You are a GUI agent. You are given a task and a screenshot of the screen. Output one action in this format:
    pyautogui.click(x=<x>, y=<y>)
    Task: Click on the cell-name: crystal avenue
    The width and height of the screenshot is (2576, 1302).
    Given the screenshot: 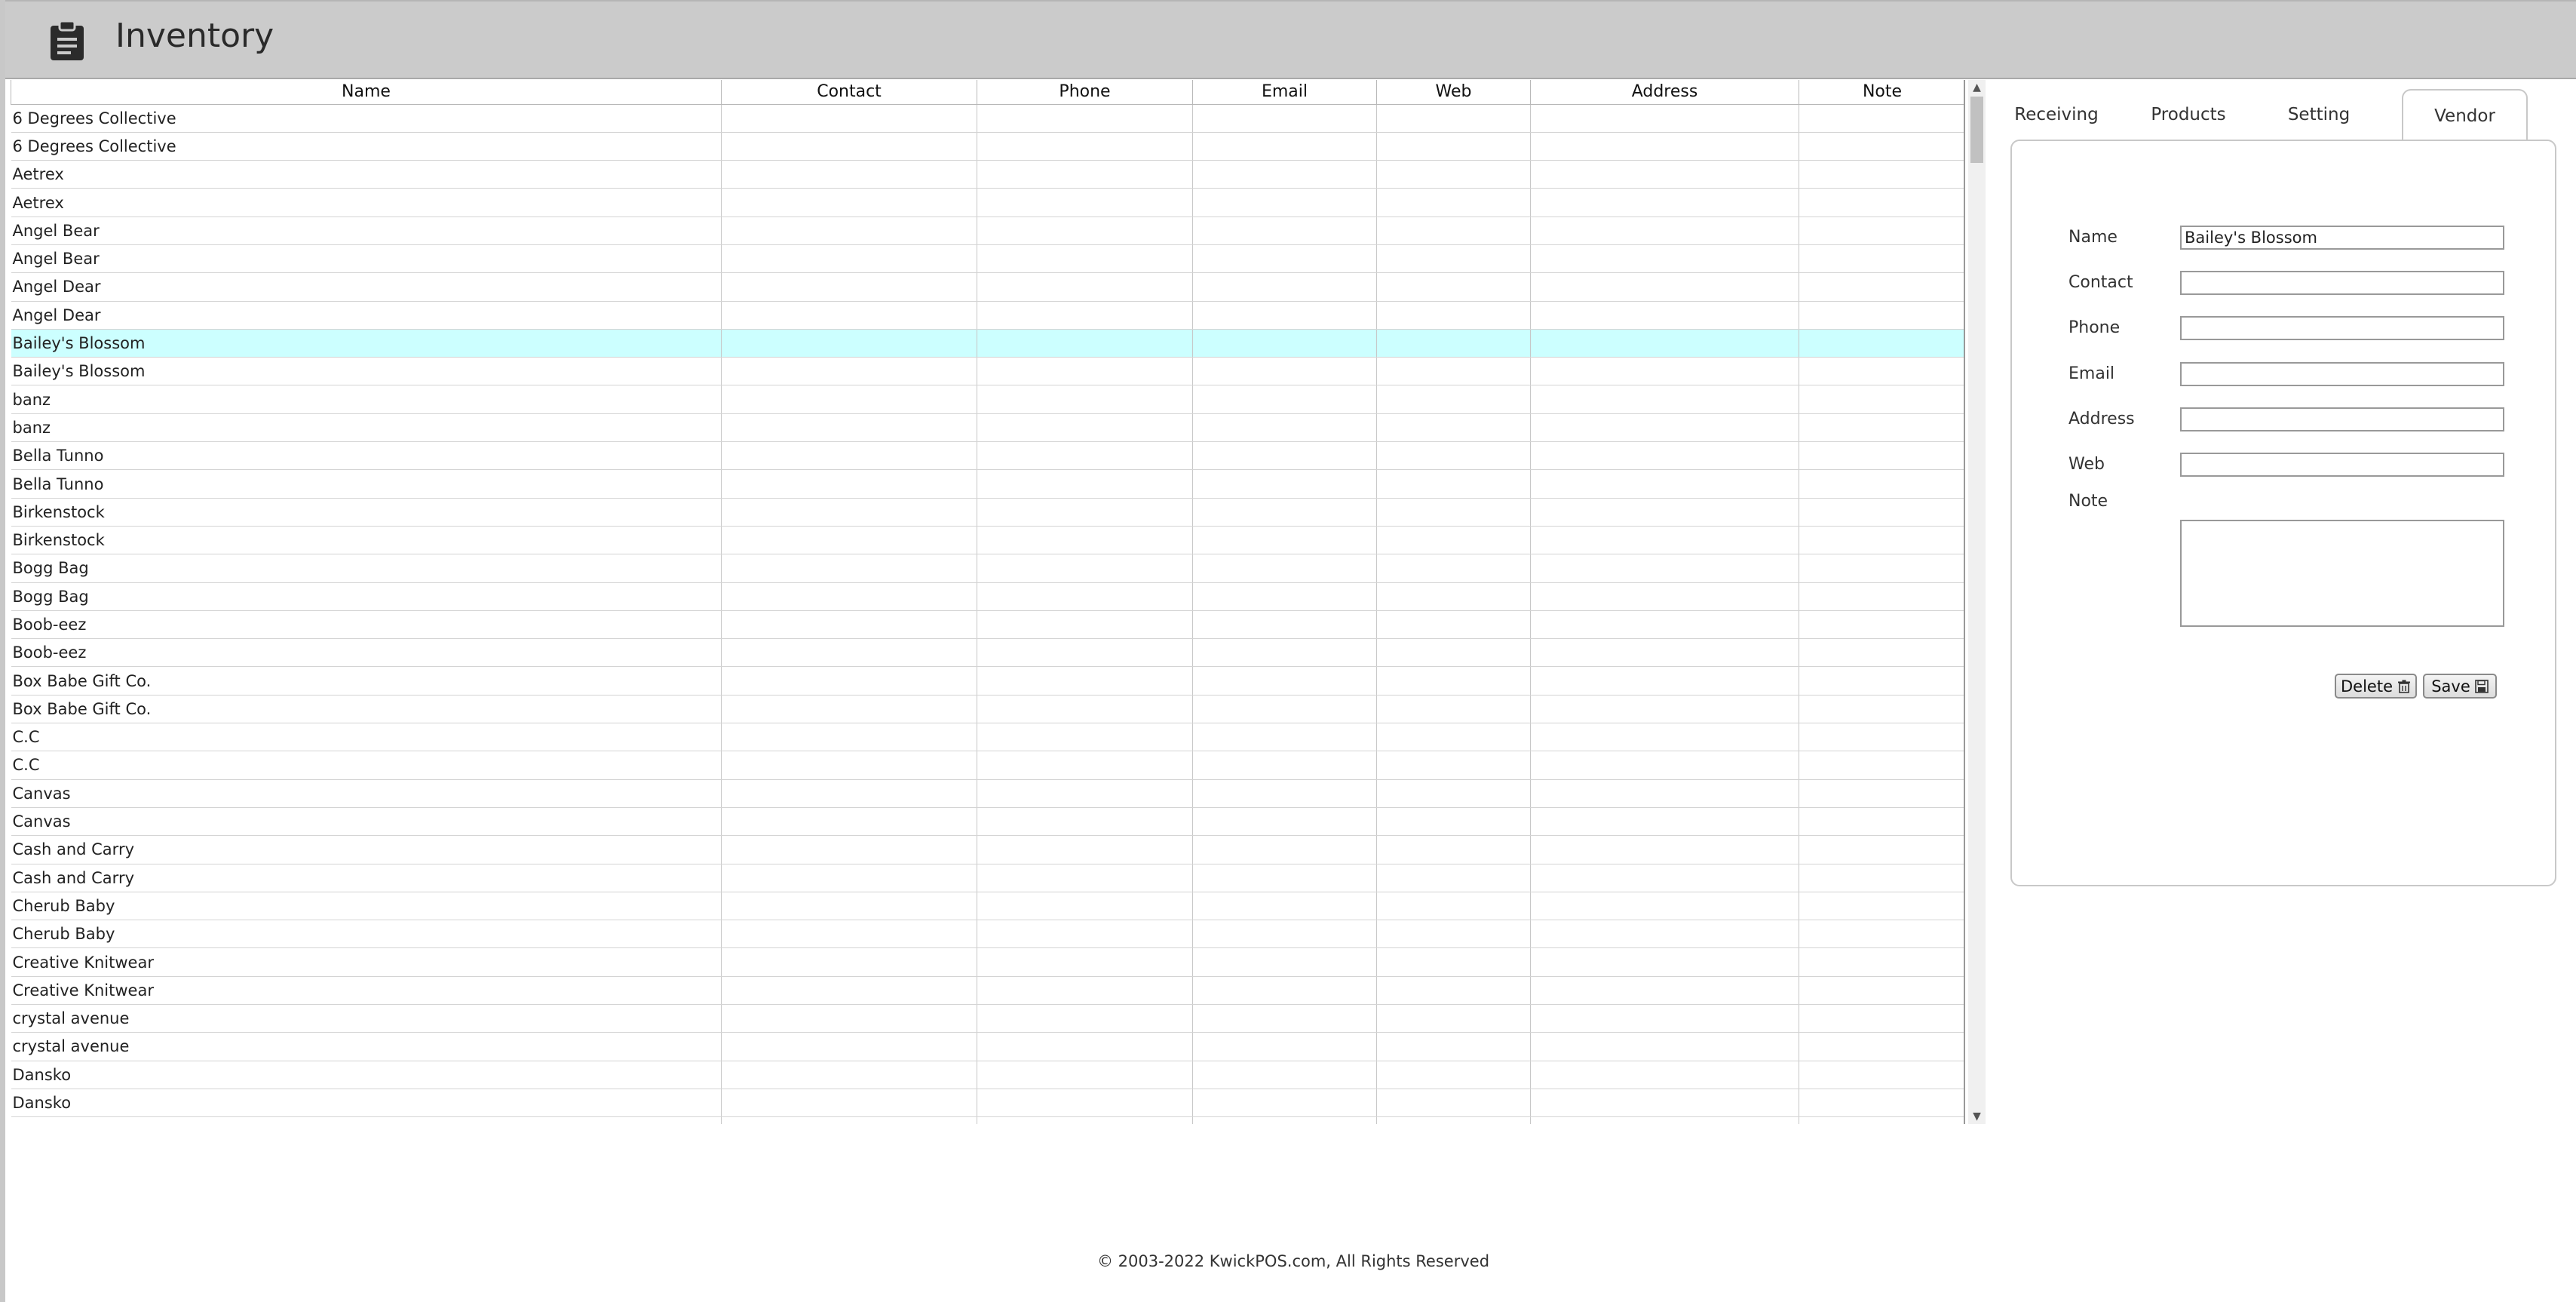 What is the action you would take?
    pyautogui.click(x=366, y=1046)
    